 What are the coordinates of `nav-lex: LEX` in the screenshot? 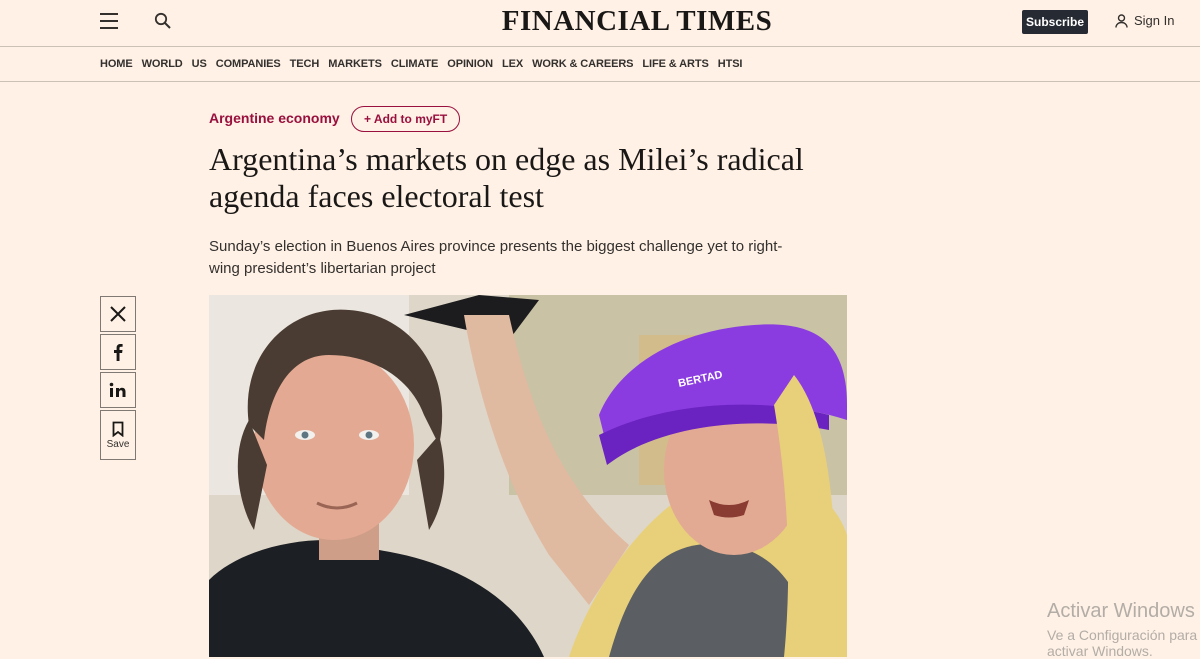 It's located at (512, 64).